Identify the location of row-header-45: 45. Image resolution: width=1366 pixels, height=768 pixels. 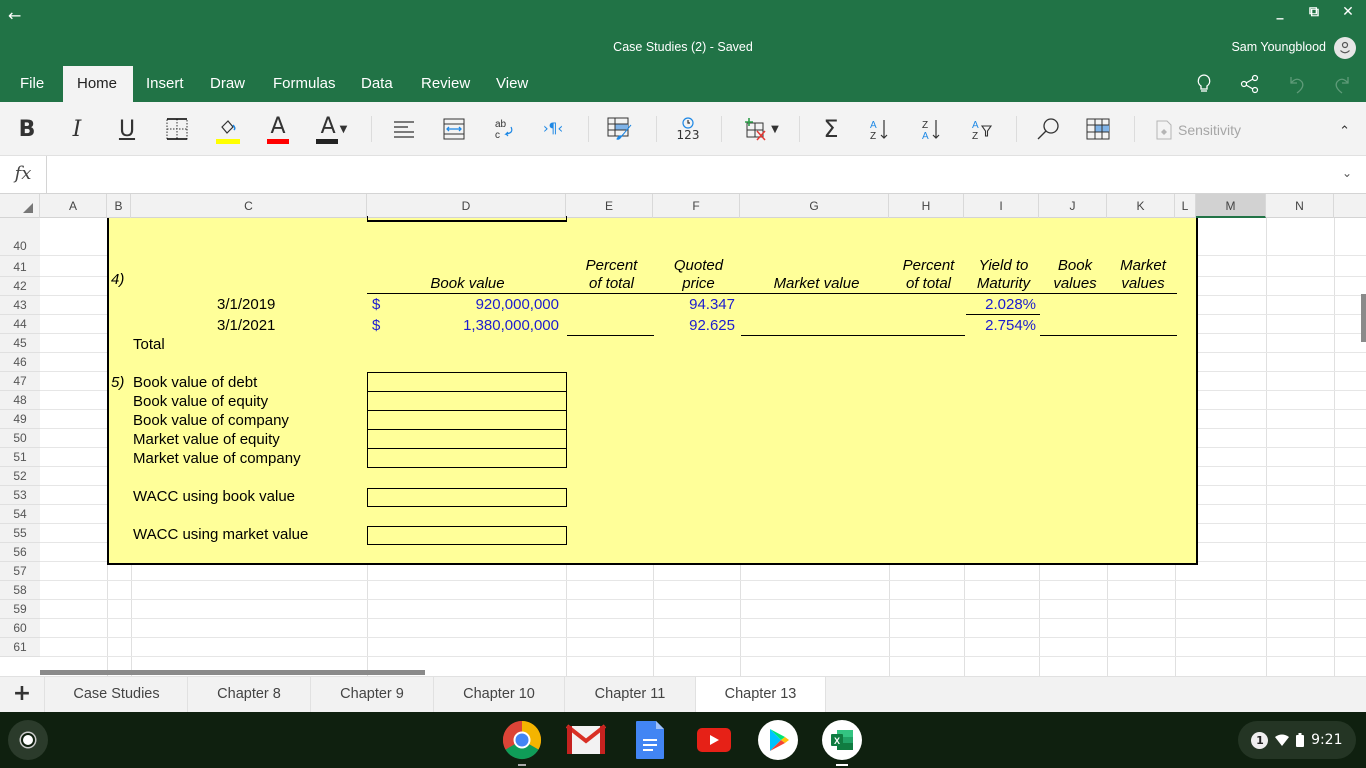
(20, 343).